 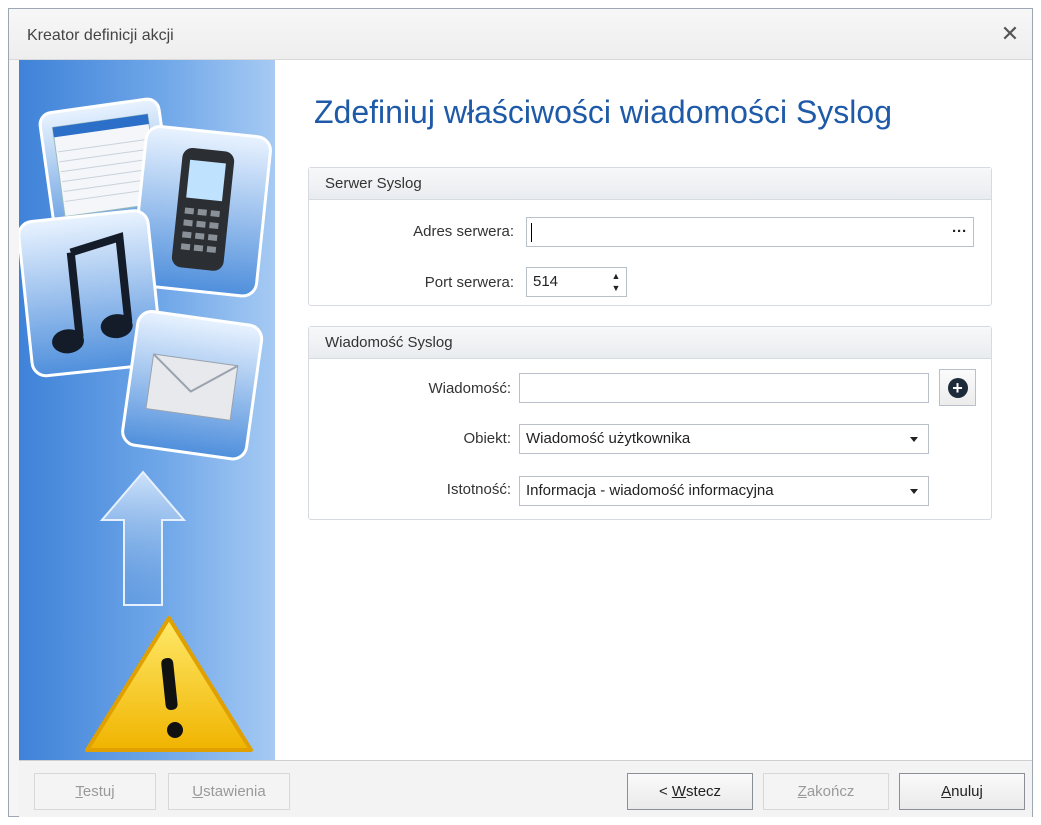 I want to click on settings-button: Ustawienia, so click(x=229, y=791).